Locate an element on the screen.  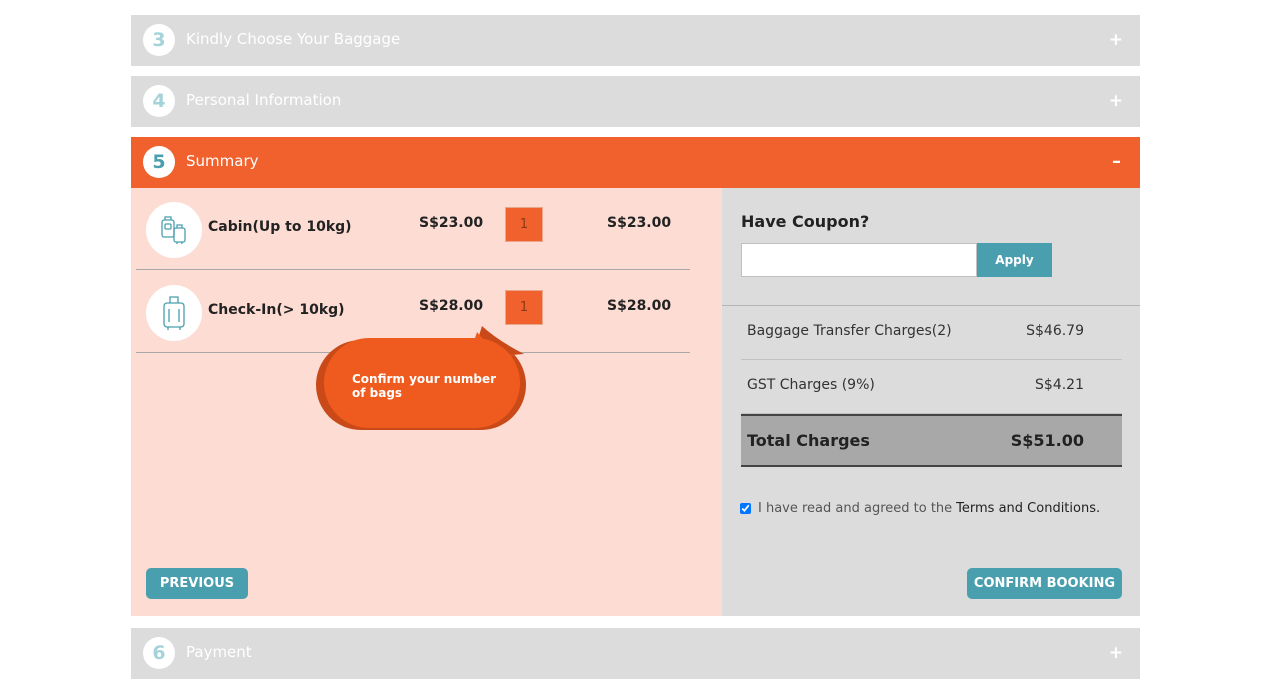
bag-name: Cabin(Up to 10kg) is located at coordinates (280, 227).